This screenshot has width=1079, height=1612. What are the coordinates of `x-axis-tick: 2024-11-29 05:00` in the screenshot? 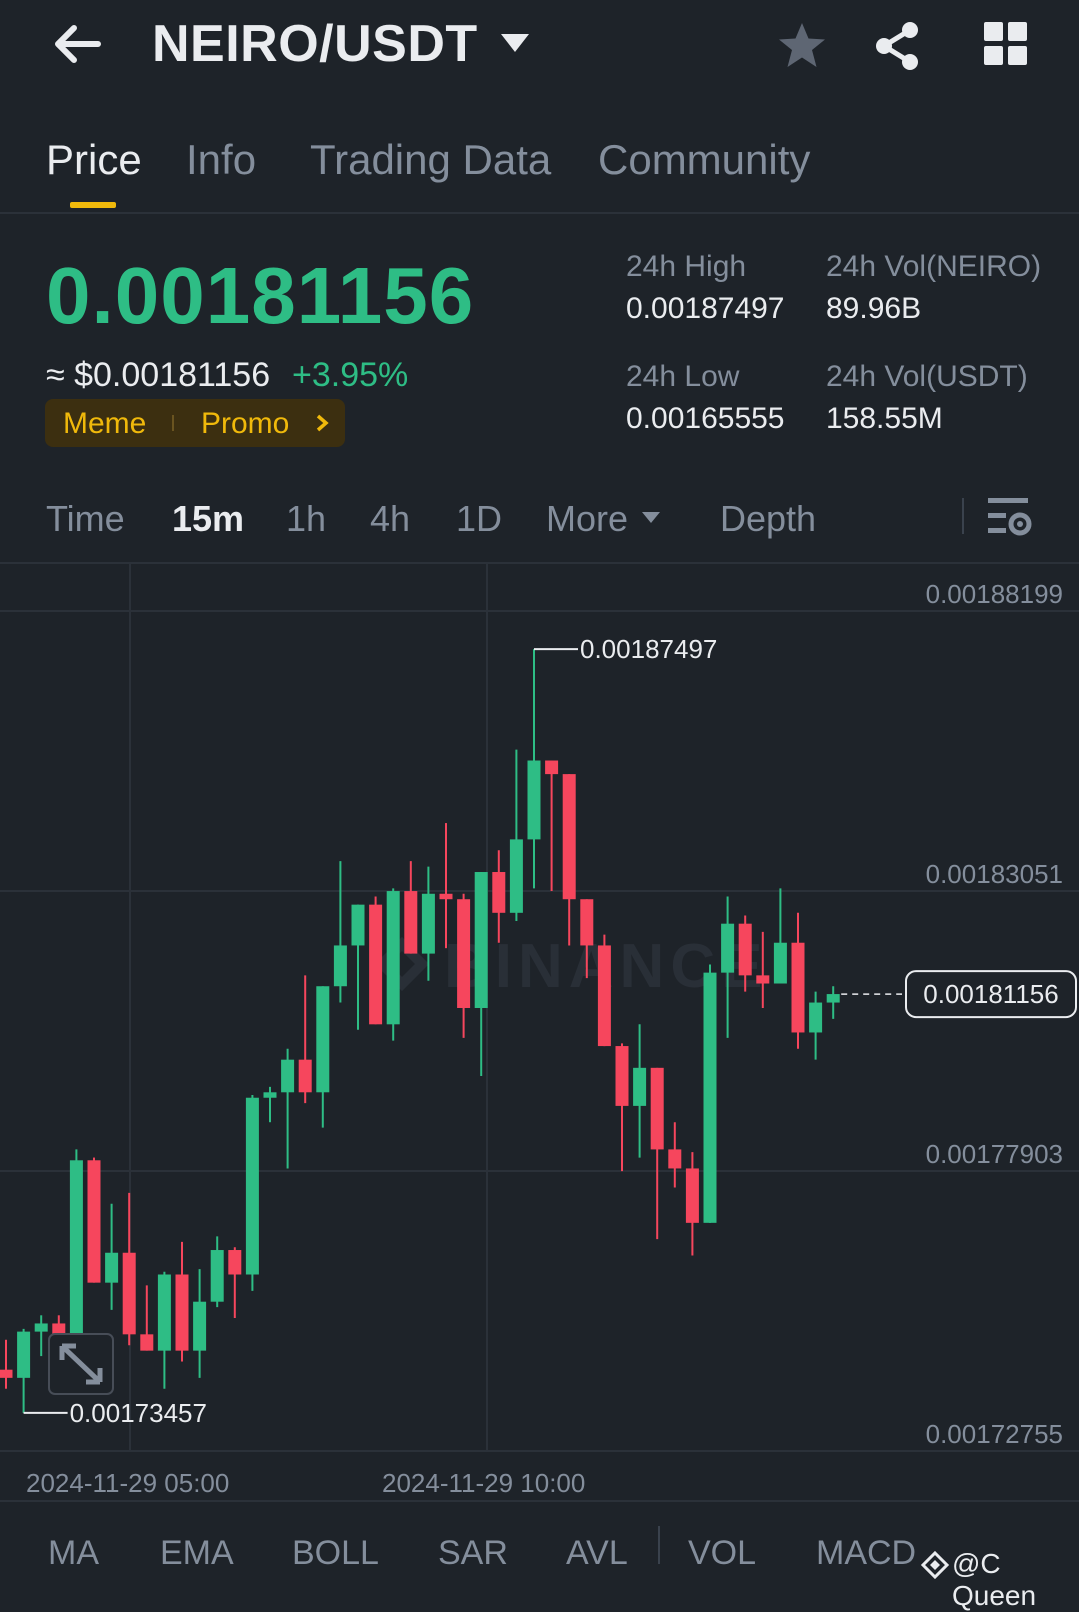 It's located at (127, 1483).